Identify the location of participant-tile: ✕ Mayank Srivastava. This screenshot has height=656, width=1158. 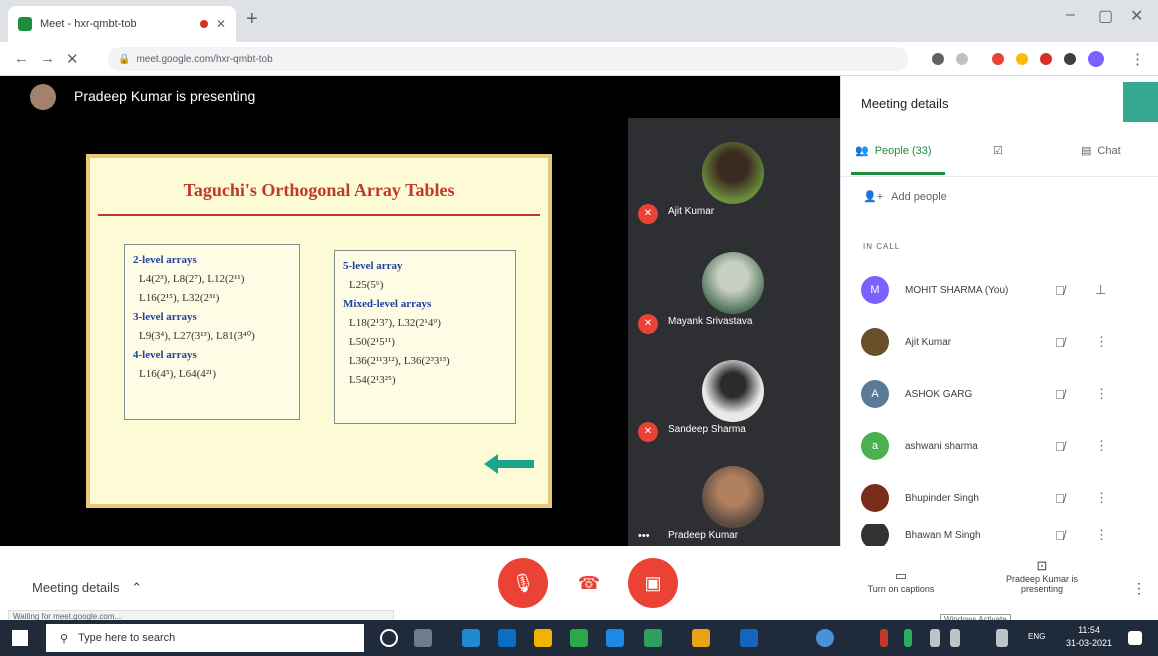
(734, 294).